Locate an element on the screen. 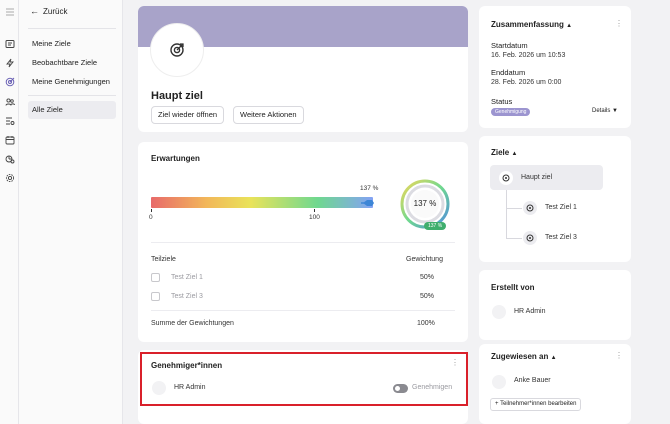 This screenshot has height=424, width=670. goal-avatar is located at coordinates (177, 50).